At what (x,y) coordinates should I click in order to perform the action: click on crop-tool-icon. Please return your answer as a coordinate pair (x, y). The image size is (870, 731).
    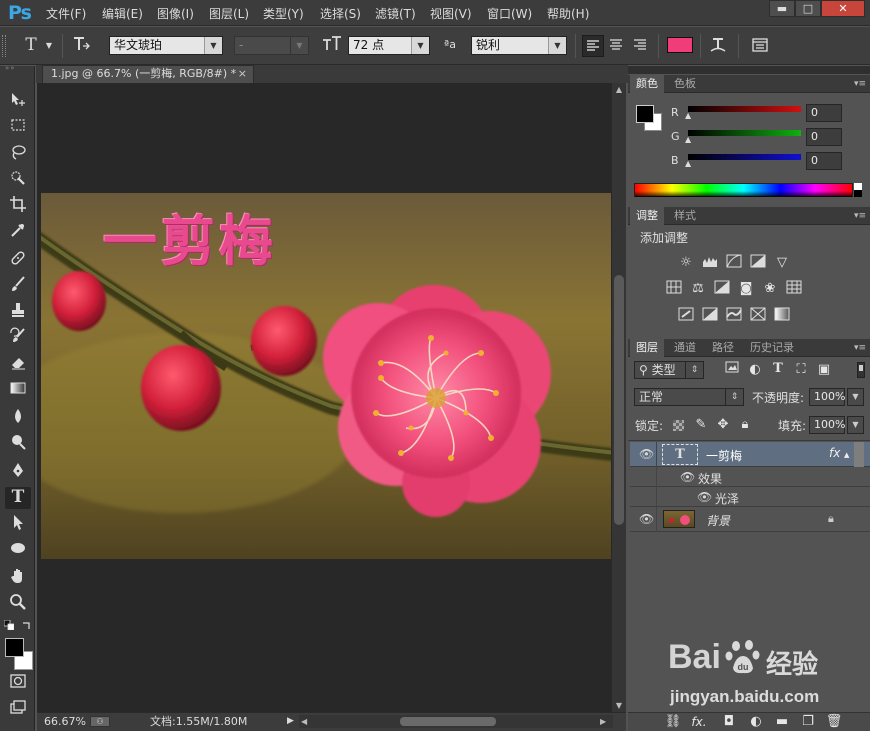
    Looking at the image, I should click on (18, 206).